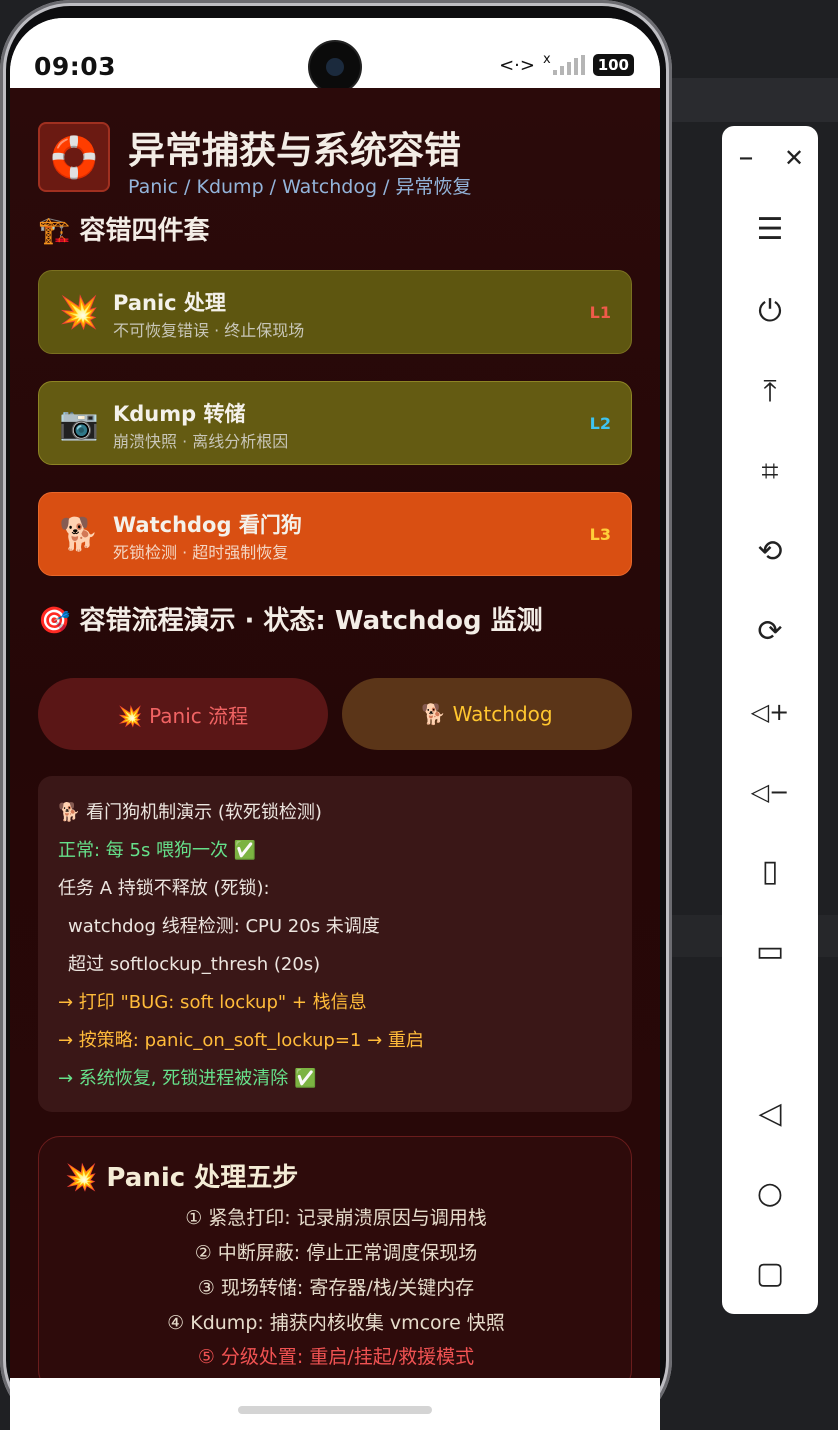  What do you see at coordinates (207, 525) in the screenshot?
I see `card-name: Watchdog 看门狗` at bounding box center [207, 525].